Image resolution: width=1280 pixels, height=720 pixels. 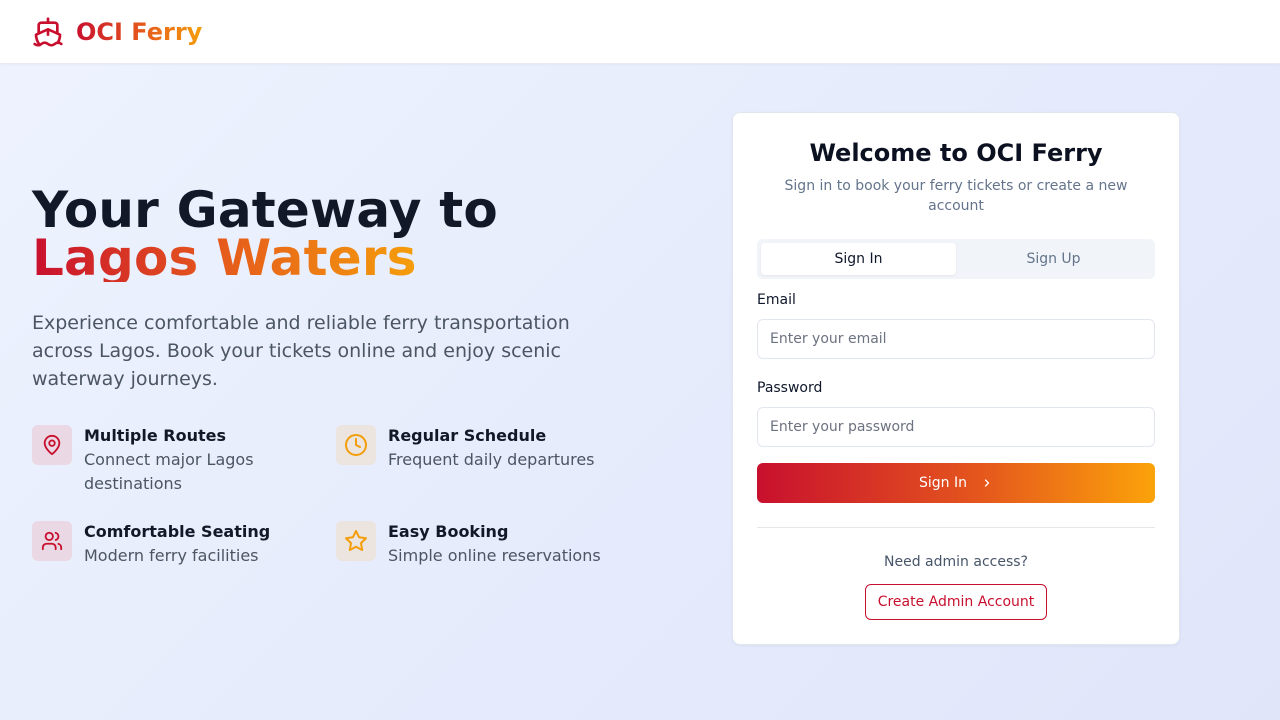 What do you see at coordinates (481, 544) in the screenshot?
I see `feature-easy-booking: Easy Booking Simple online reservations` at bounding box center [481, 544].